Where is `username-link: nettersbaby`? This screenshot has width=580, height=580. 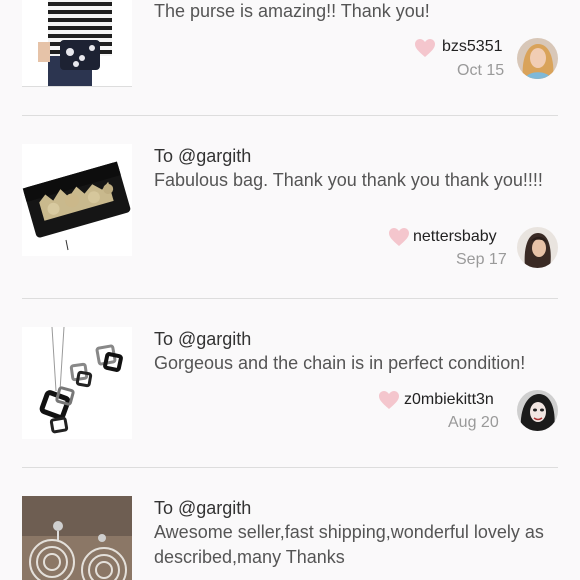
username-link: nettersbaby is located at coordinates (455, 237).